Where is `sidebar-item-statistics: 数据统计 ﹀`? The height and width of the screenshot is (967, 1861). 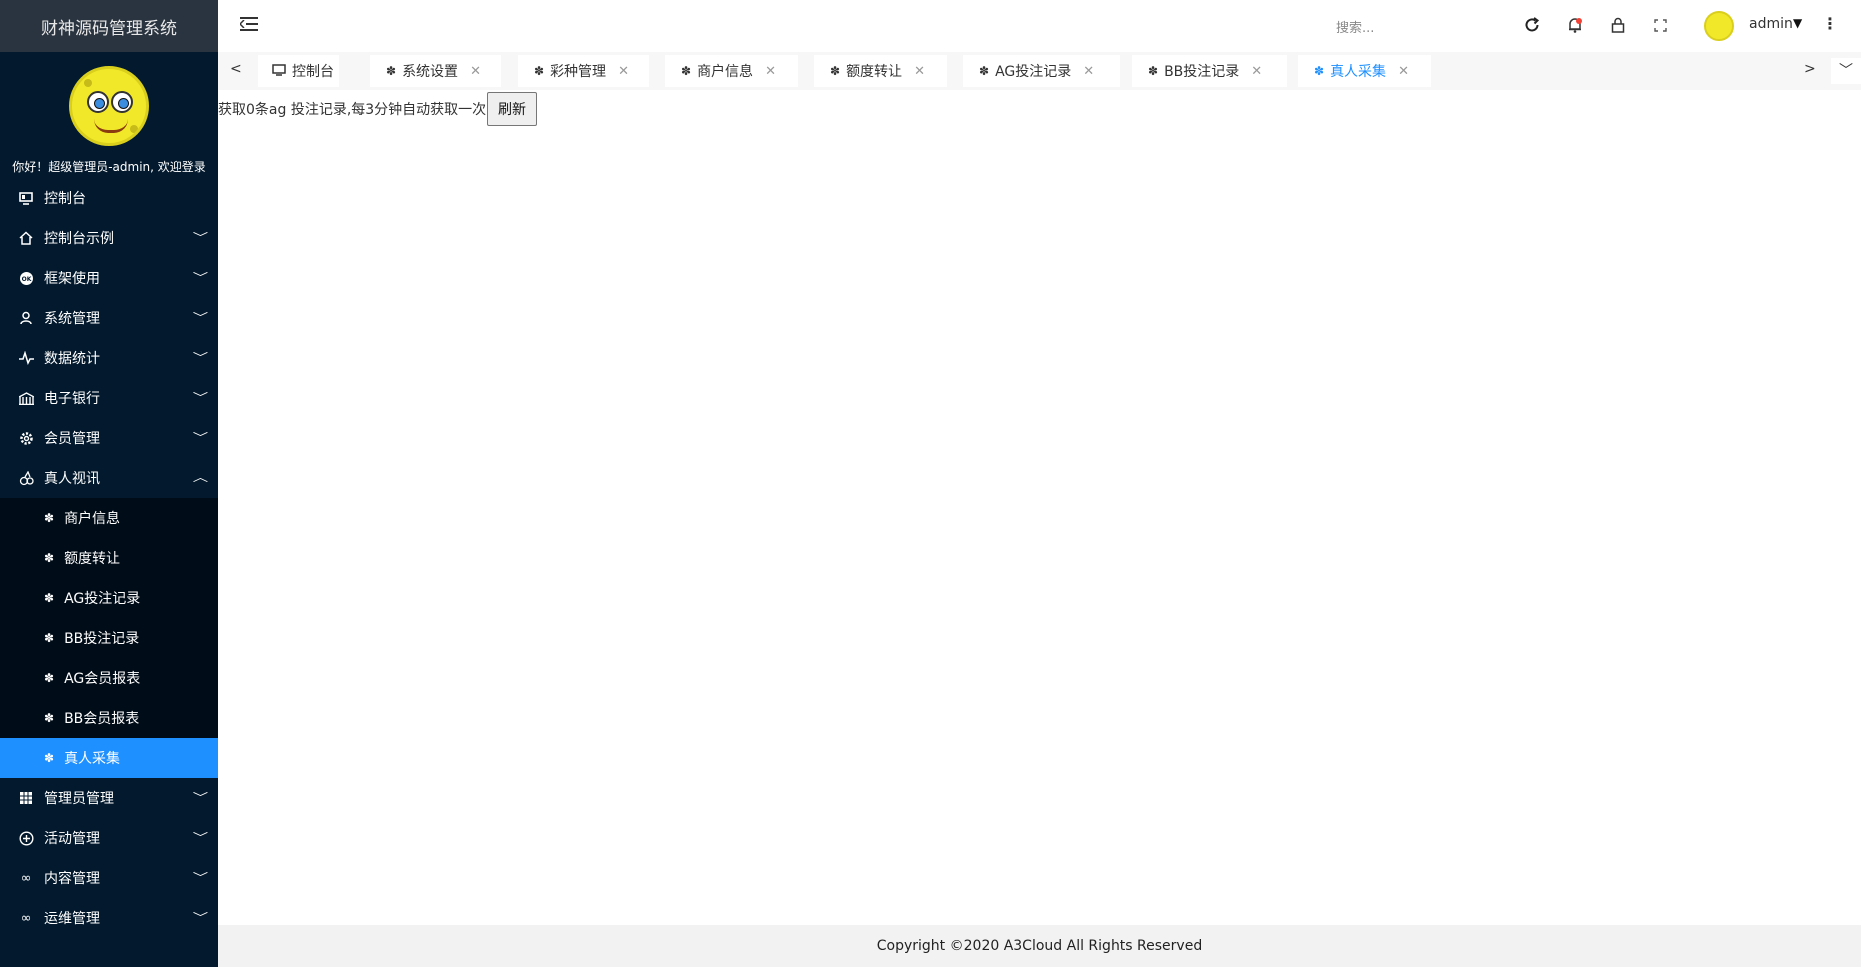 sidebar-item-statistics: 数据统计 ﹀ is located at coordinates (109, 358).